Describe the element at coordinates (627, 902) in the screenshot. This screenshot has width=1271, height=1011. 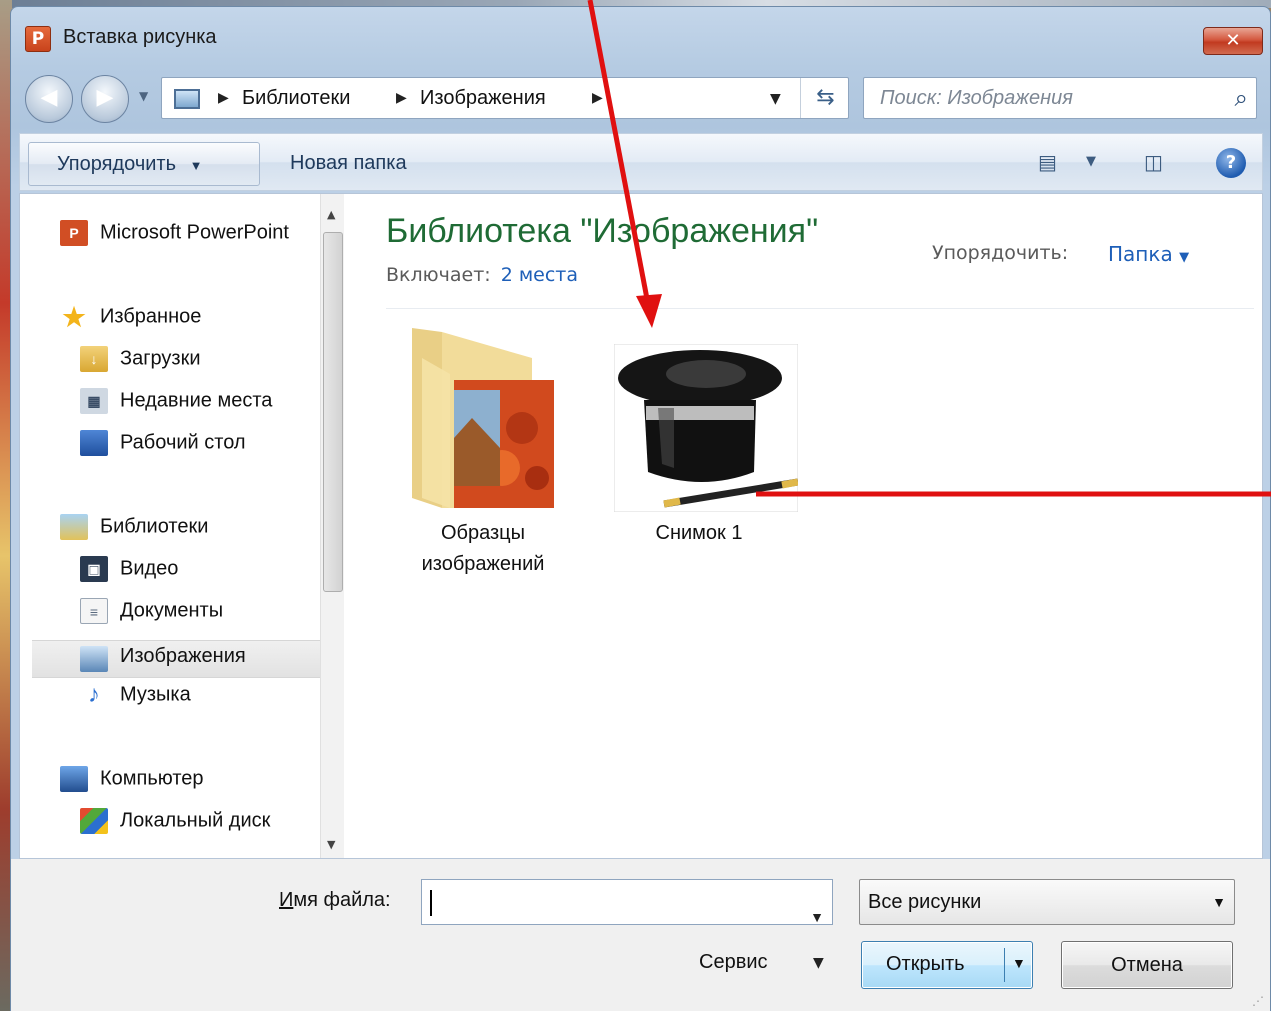
I see `file-name-input: ▼` at that location.